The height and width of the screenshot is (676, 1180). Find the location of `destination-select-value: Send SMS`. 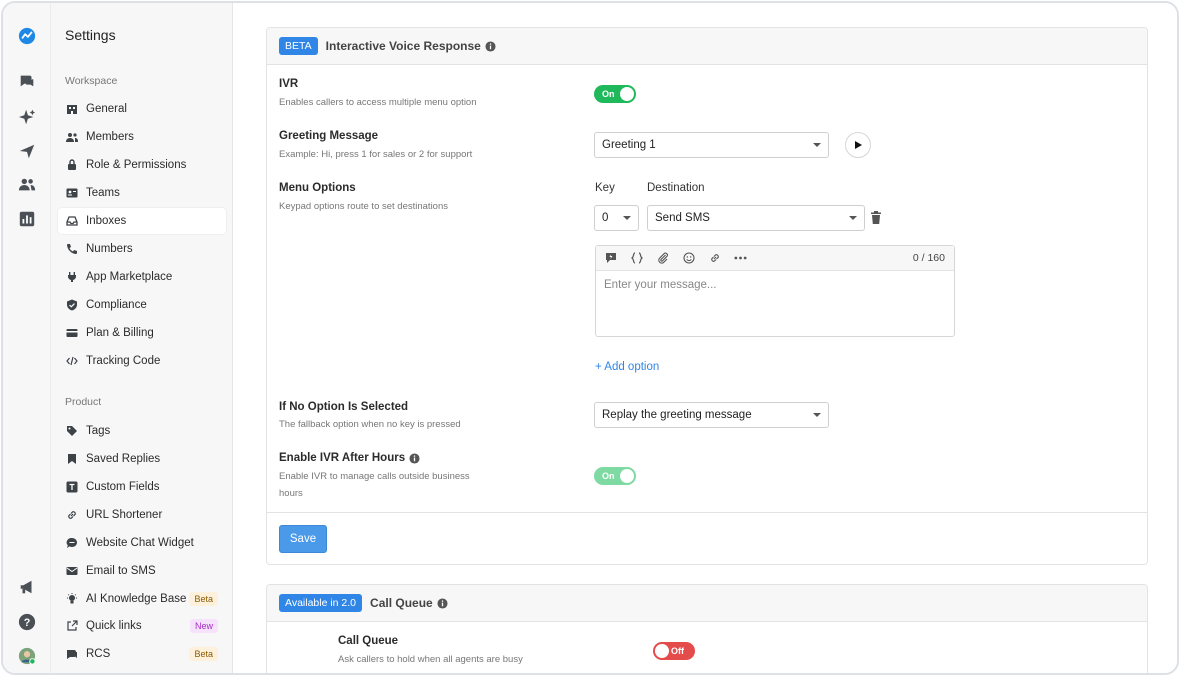

destination-select-value: Send SMS is located at coordinates (682, 218).